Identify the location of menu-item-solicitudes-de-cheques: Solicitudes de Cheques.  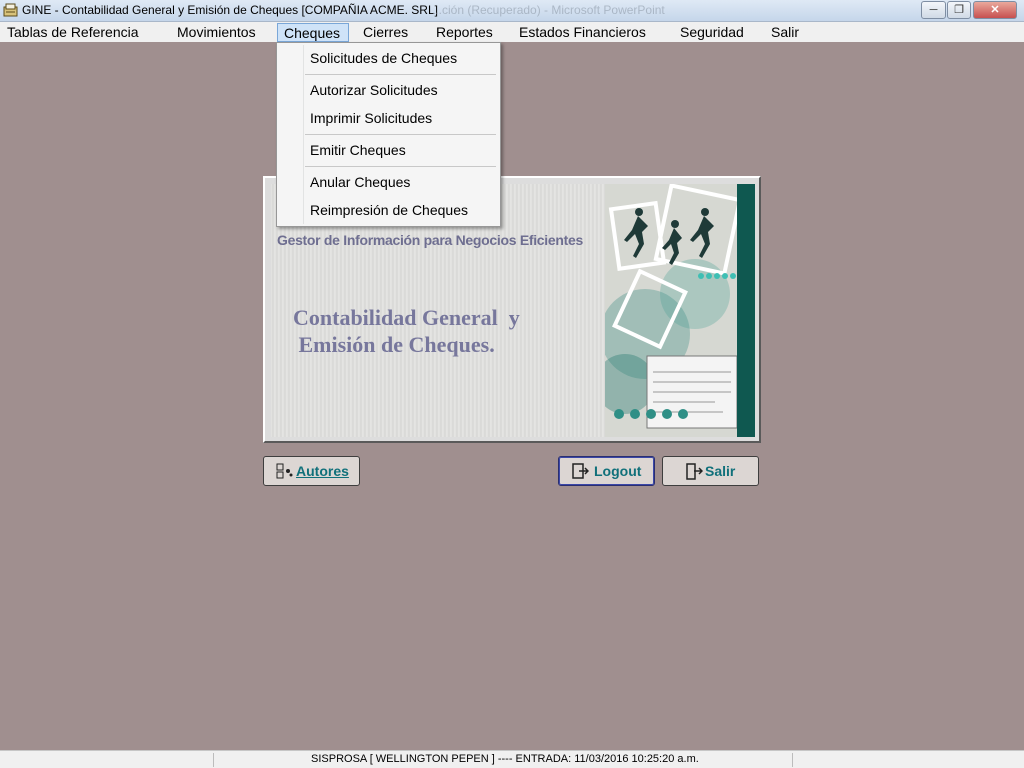
(383, 59).